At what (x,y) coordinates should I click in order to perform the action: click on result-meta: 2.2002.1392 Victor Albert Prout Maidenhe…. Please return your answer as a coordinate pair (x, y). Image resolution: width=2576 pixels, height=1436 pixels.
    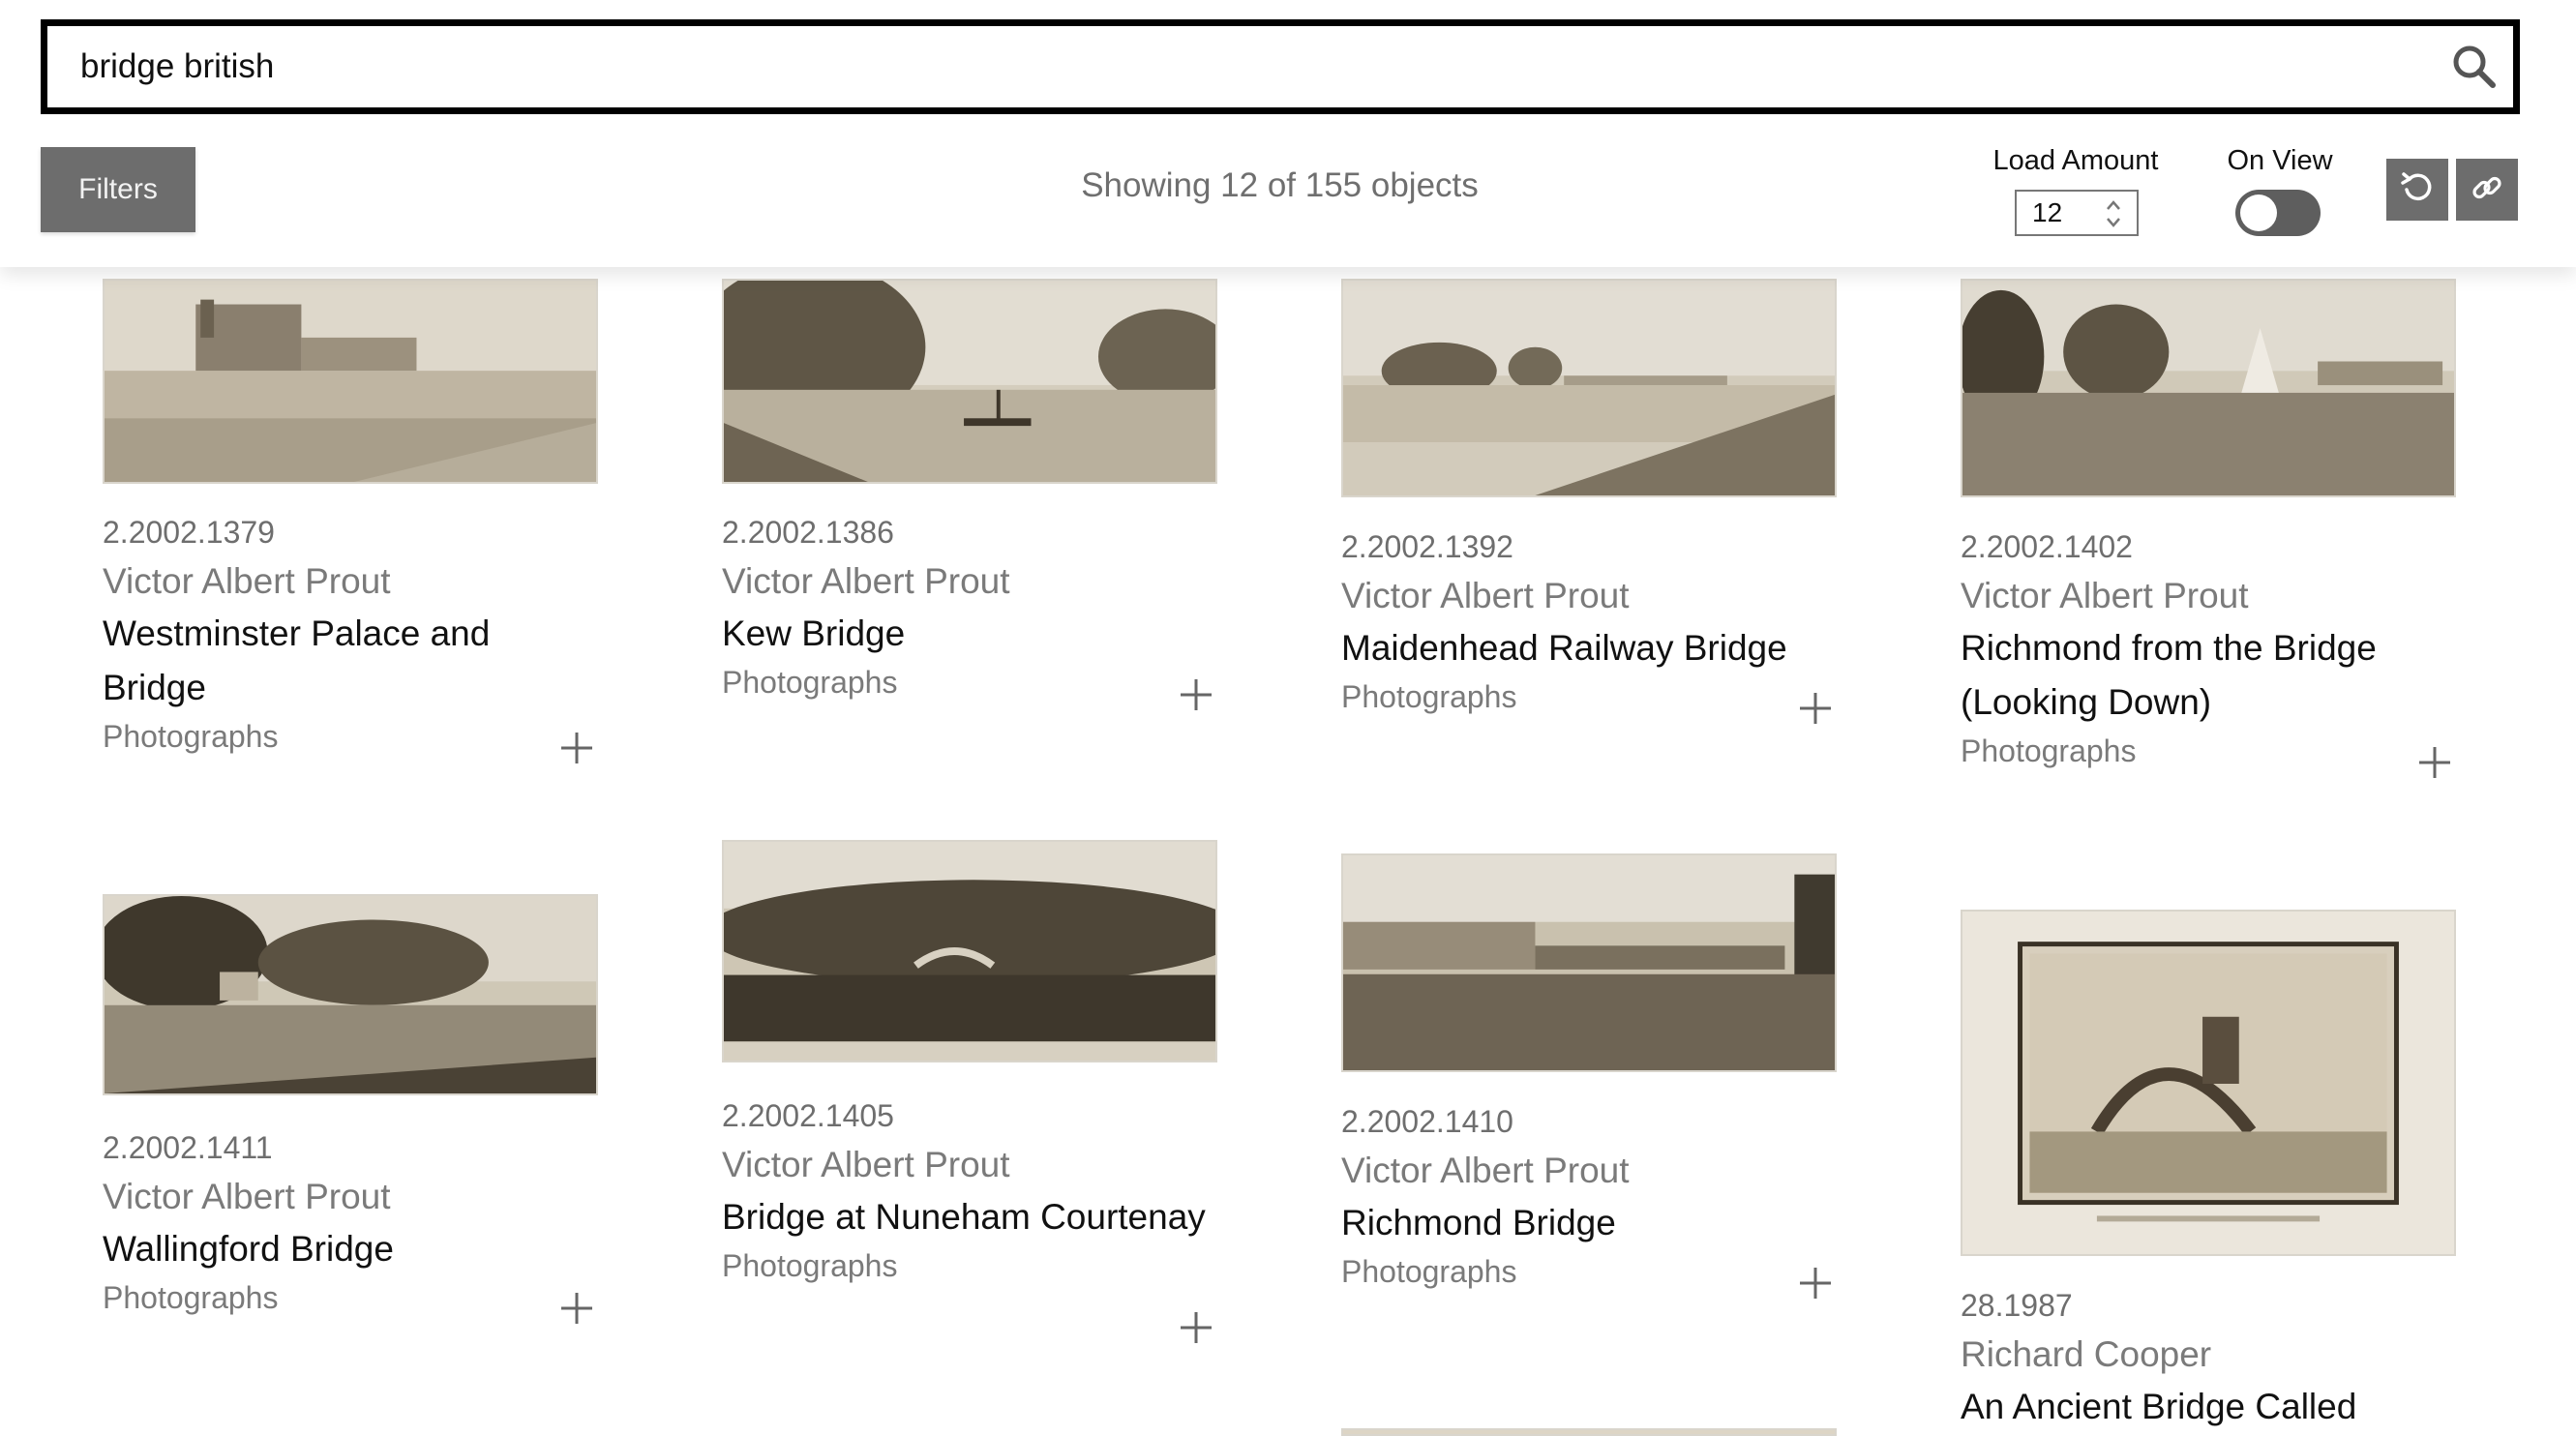
    Looking at the image, I should click on (1589, 623).